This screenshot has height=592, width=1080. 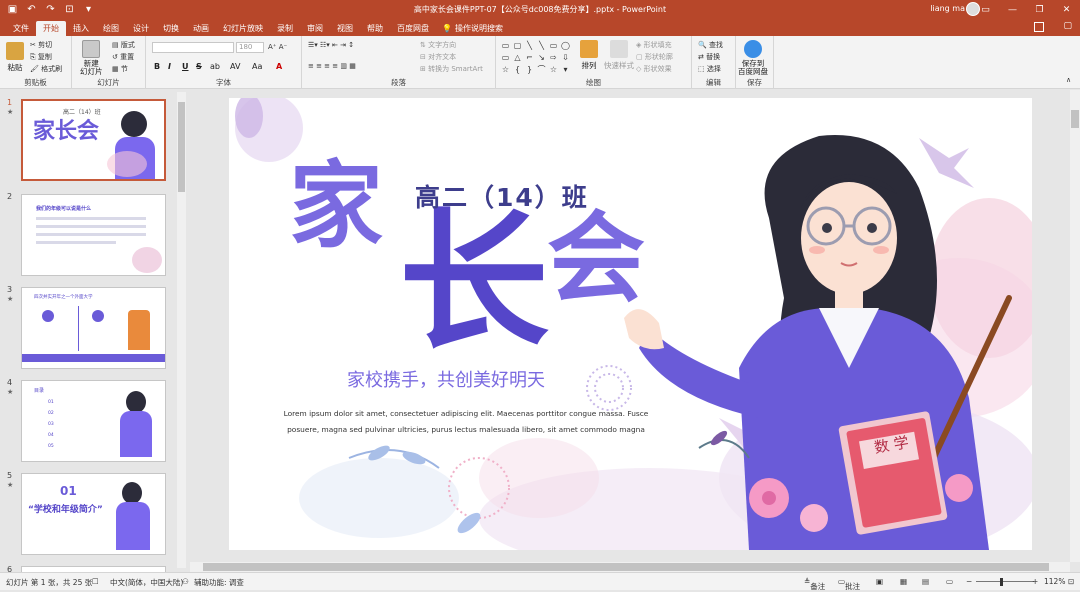 I want to click on shape-effects-button: ◇ 形状效果, so click(x=654, y=69).